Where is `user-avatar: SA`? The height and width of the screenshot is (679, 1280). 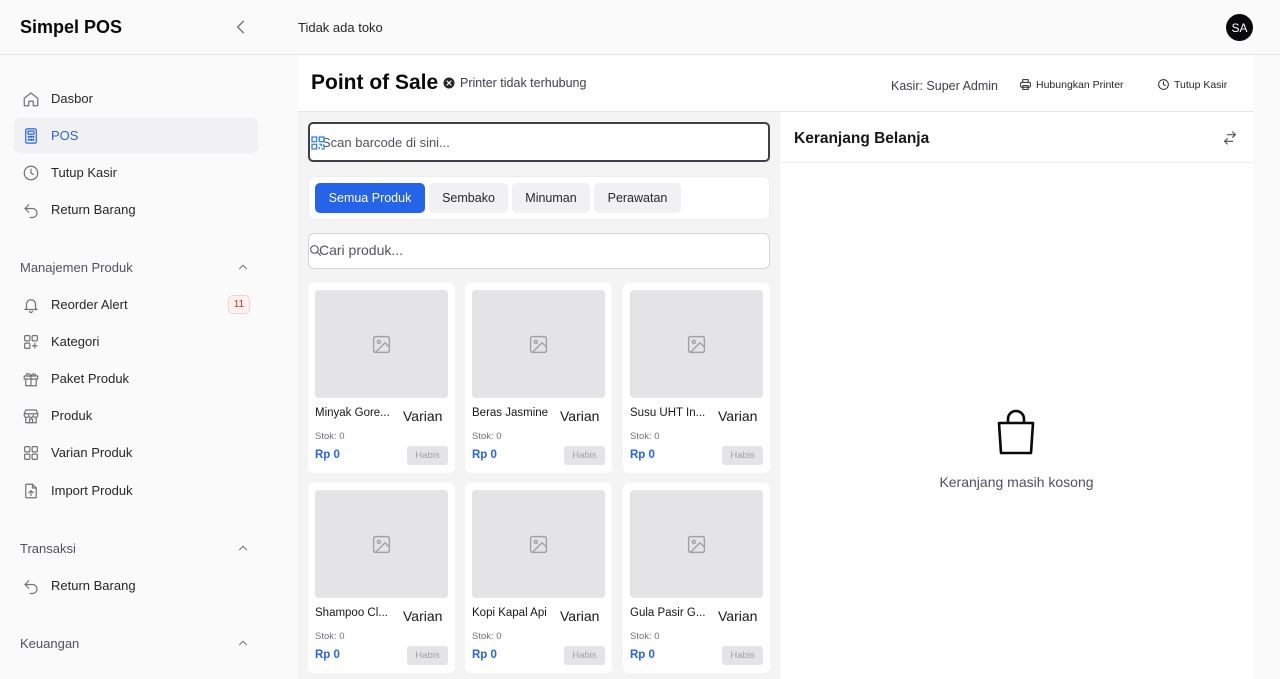 user-avatar: SA is located at coordinates (1239, 27).